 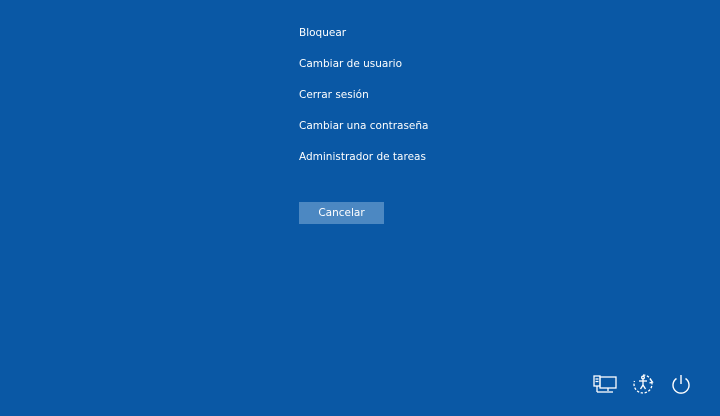 I want to click on ease-of-access-icon, so click(x=643, y=384).